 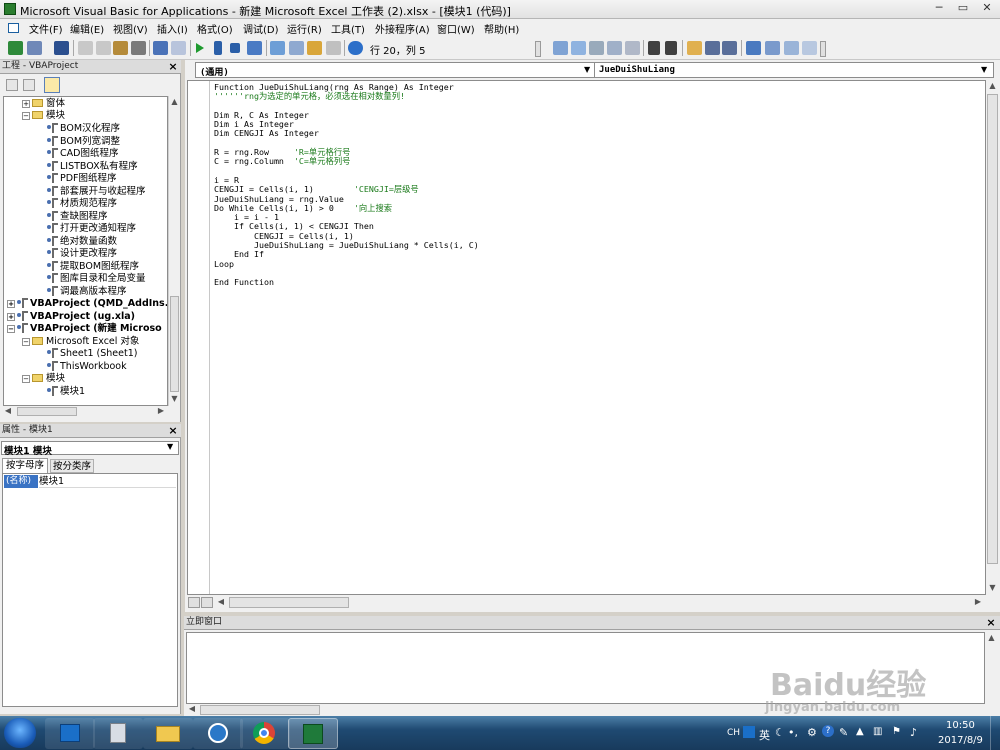 I want to click on ime-mode: 英, so click(x=764, y=735).